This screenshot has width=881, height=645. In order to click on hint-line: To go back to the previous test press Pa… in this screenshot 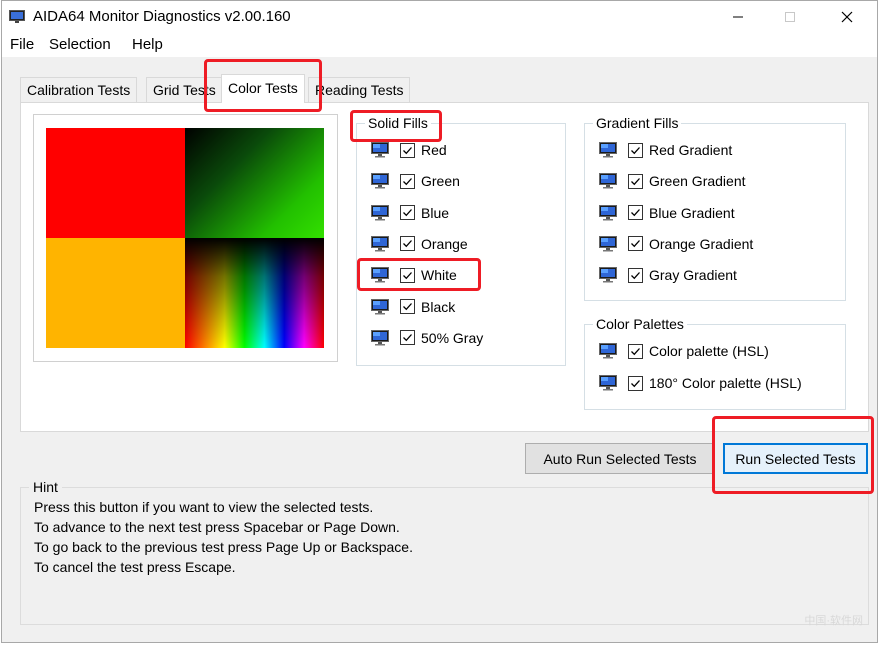, I will do `click(223, 547)`.